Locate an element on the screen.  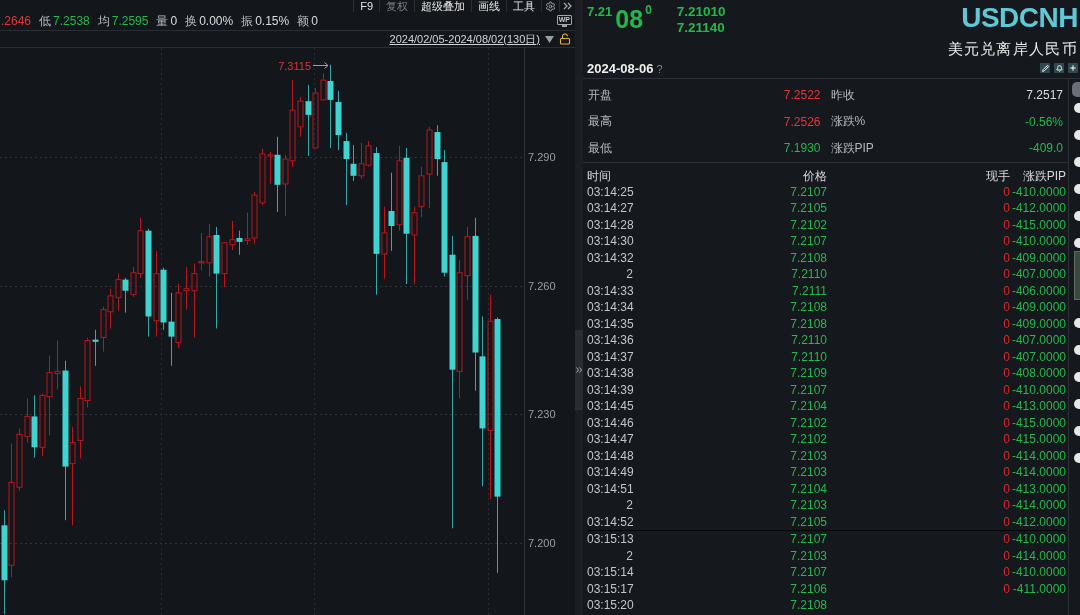
toolbar-button: 超级叠加 is located at coordinates (442, 6).